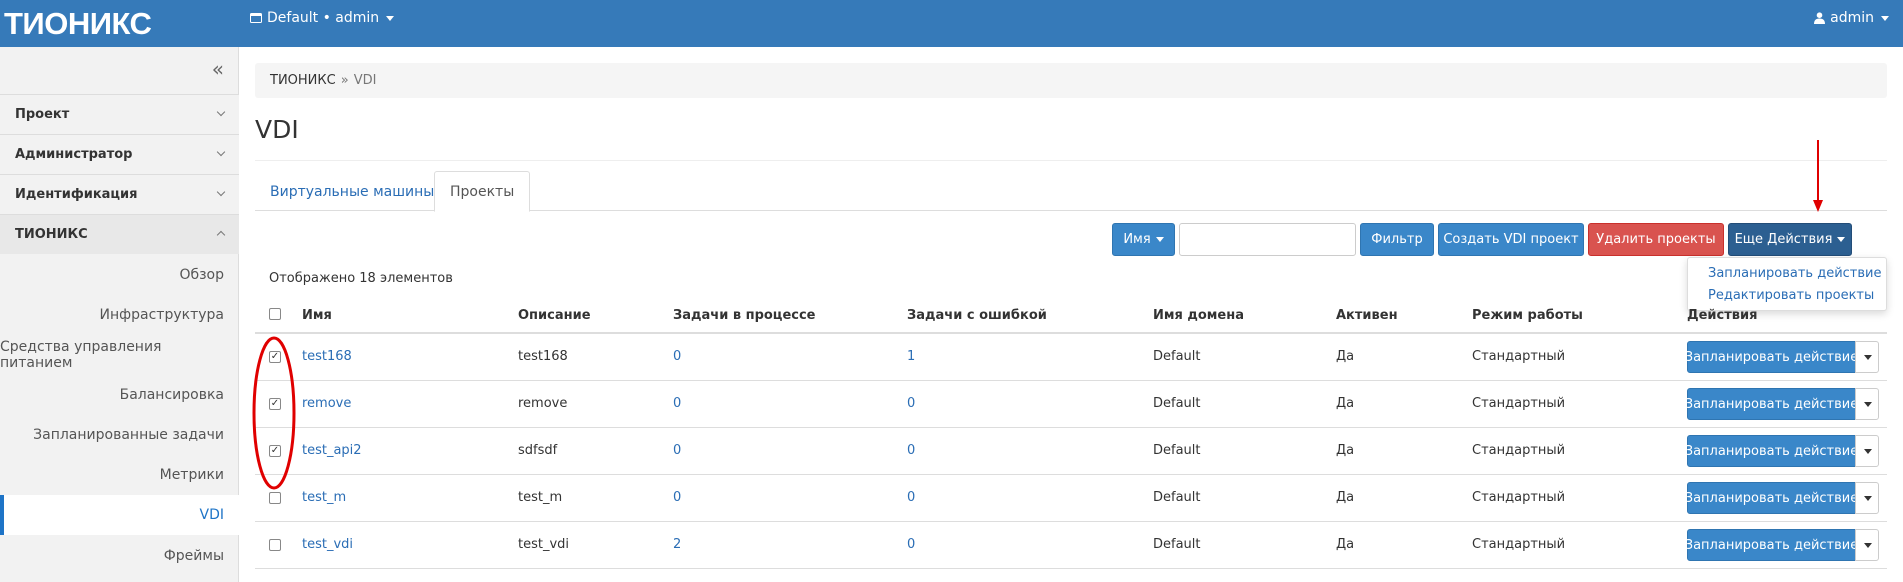 This screenshot has height=582, width=1903. I want to click on sidebar-item-power-management: Средства управления питанием, so click(119, 355).